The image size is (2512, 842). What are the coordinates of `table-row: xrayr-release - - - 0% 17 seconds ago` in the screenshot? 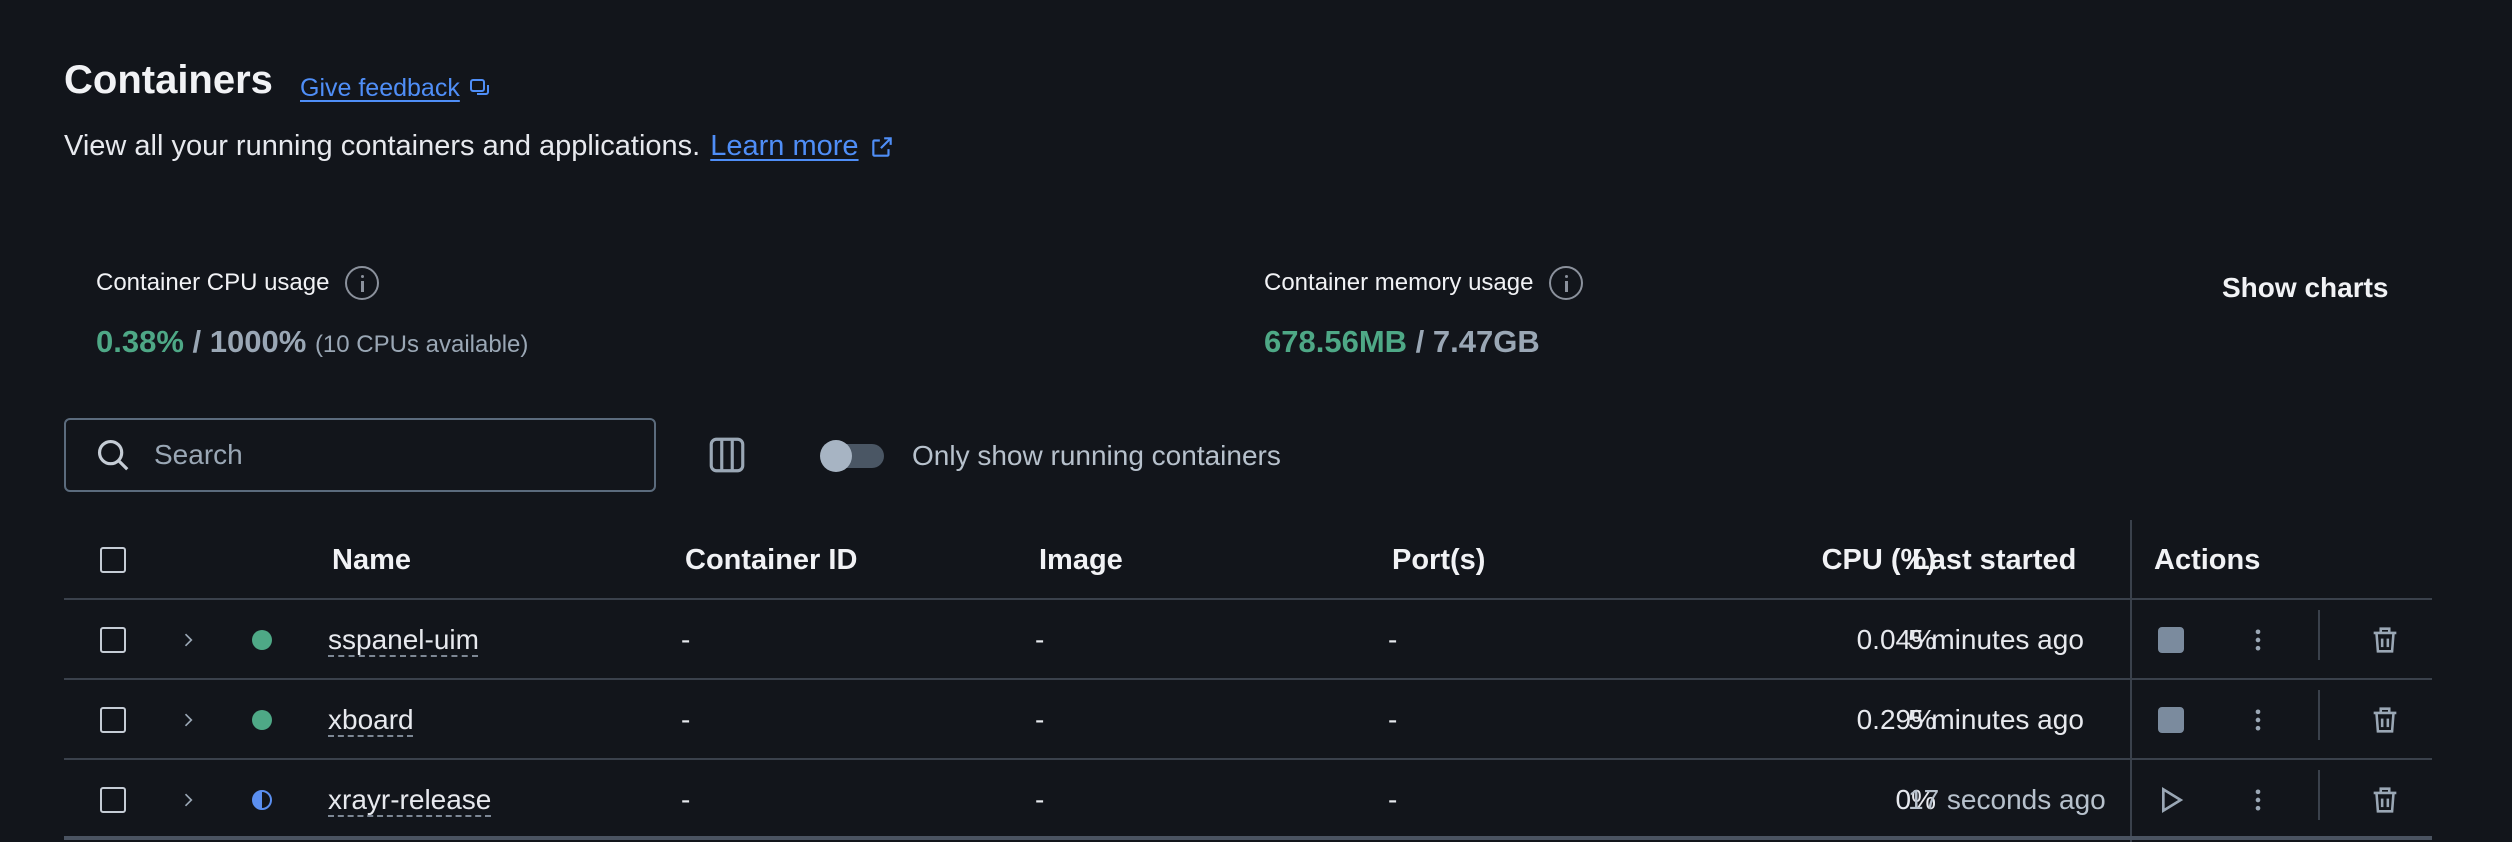 It's located at (1248, 800).